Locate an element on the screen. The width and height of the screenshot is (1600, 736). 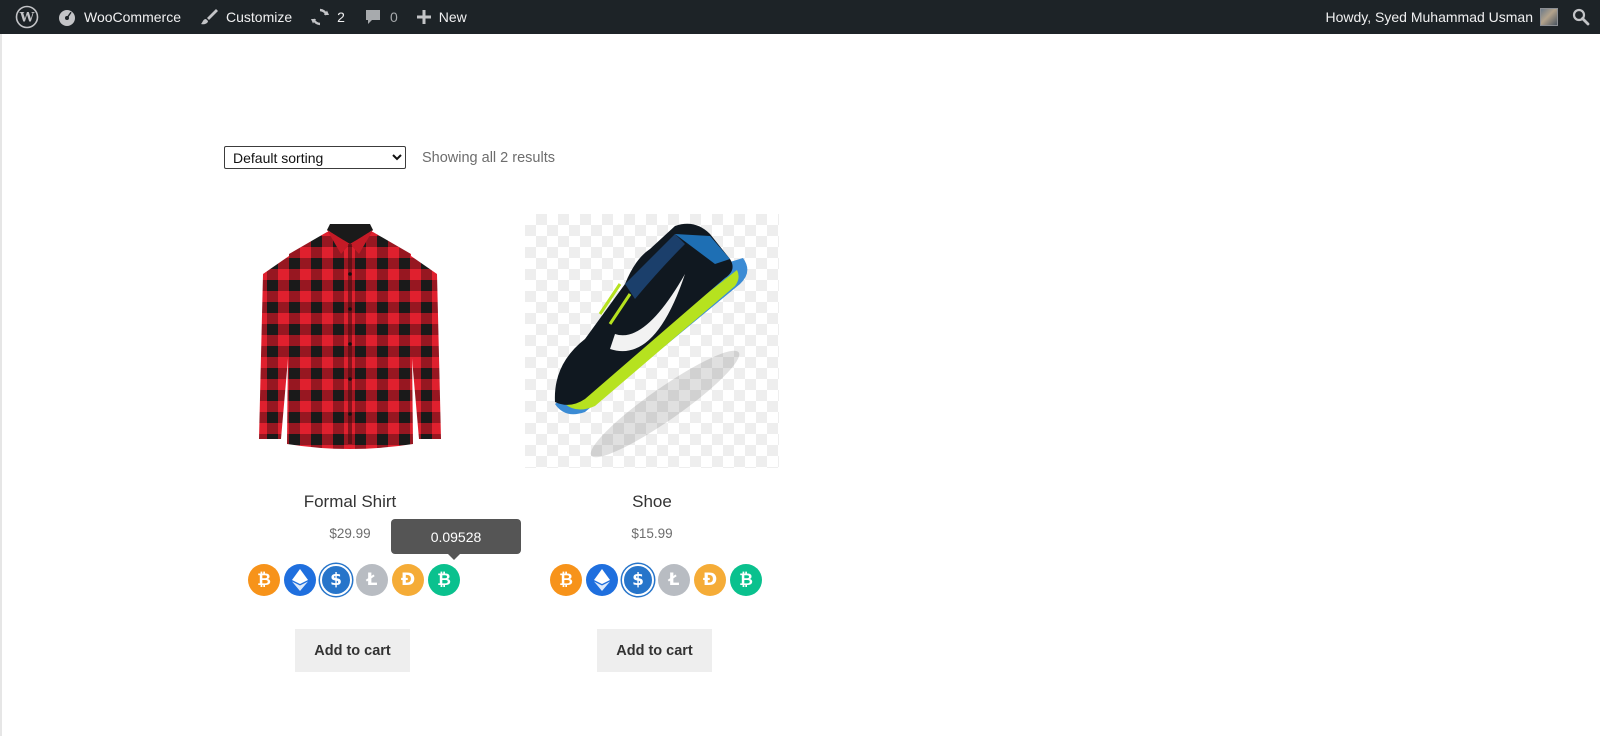
result-count: Showing all 2 results is located at coordinates (488, 157).